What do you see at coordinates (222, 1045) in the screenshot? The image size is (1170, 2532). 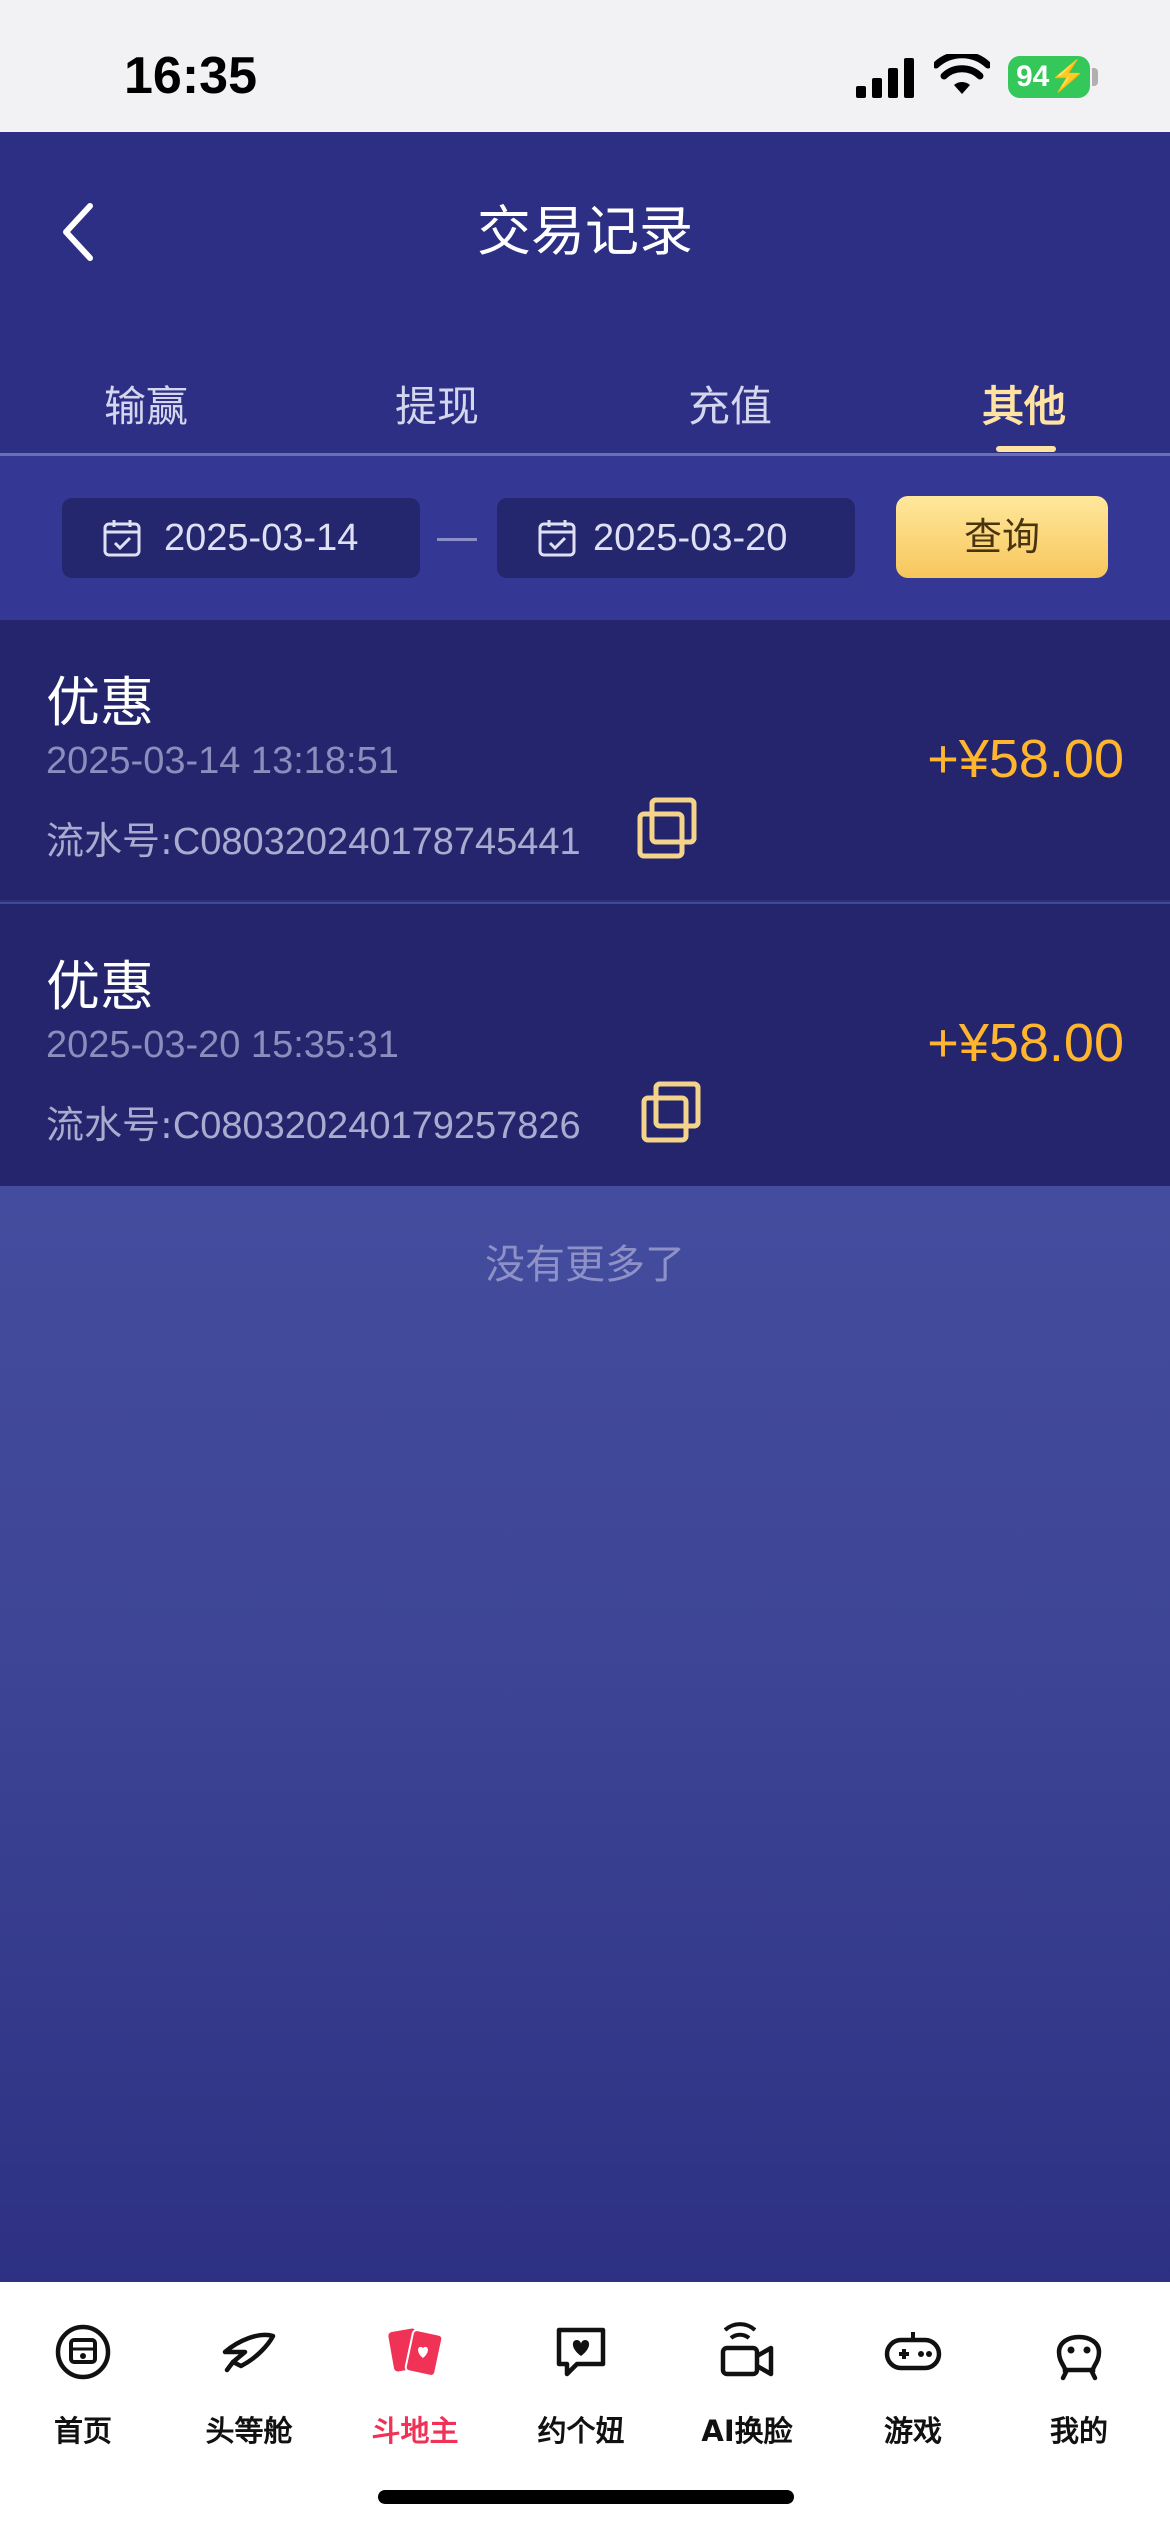 I see `transaction-time: 2025-03-20 15:35:31` at bounding box center [222, 1045].